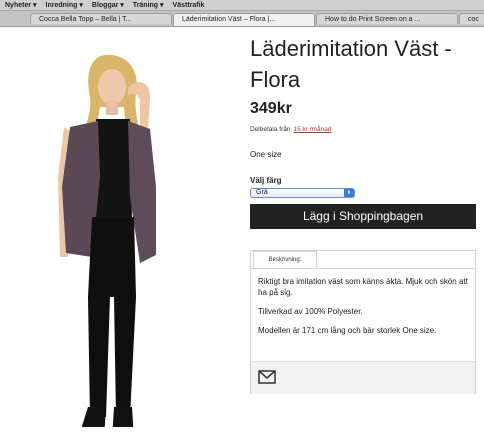  Describe the element at coordinates (64, 5) in the screenshot. I see `bookmark-inredning: Inredning ▾` at that location.